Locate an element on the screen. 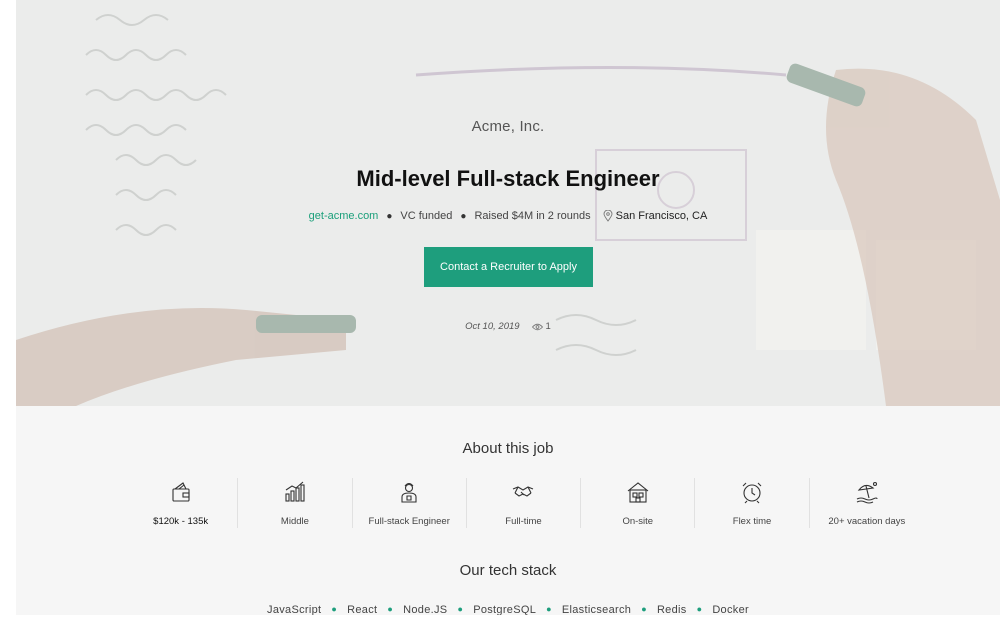 The width and height of the screenshot is (1000, 634). feature-schedule: Flex time is located at coordinates (752, 503).